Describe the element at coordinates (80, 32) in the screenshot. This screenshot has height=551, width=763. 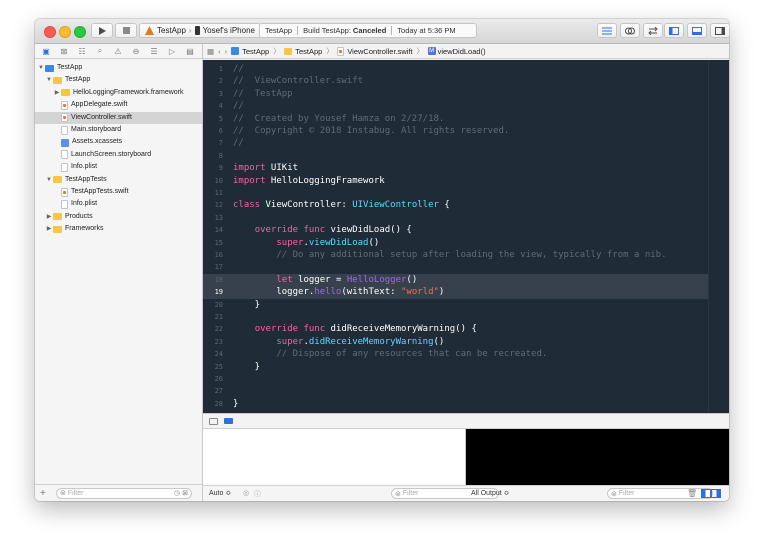
I see `zoom-window-button` at that location.